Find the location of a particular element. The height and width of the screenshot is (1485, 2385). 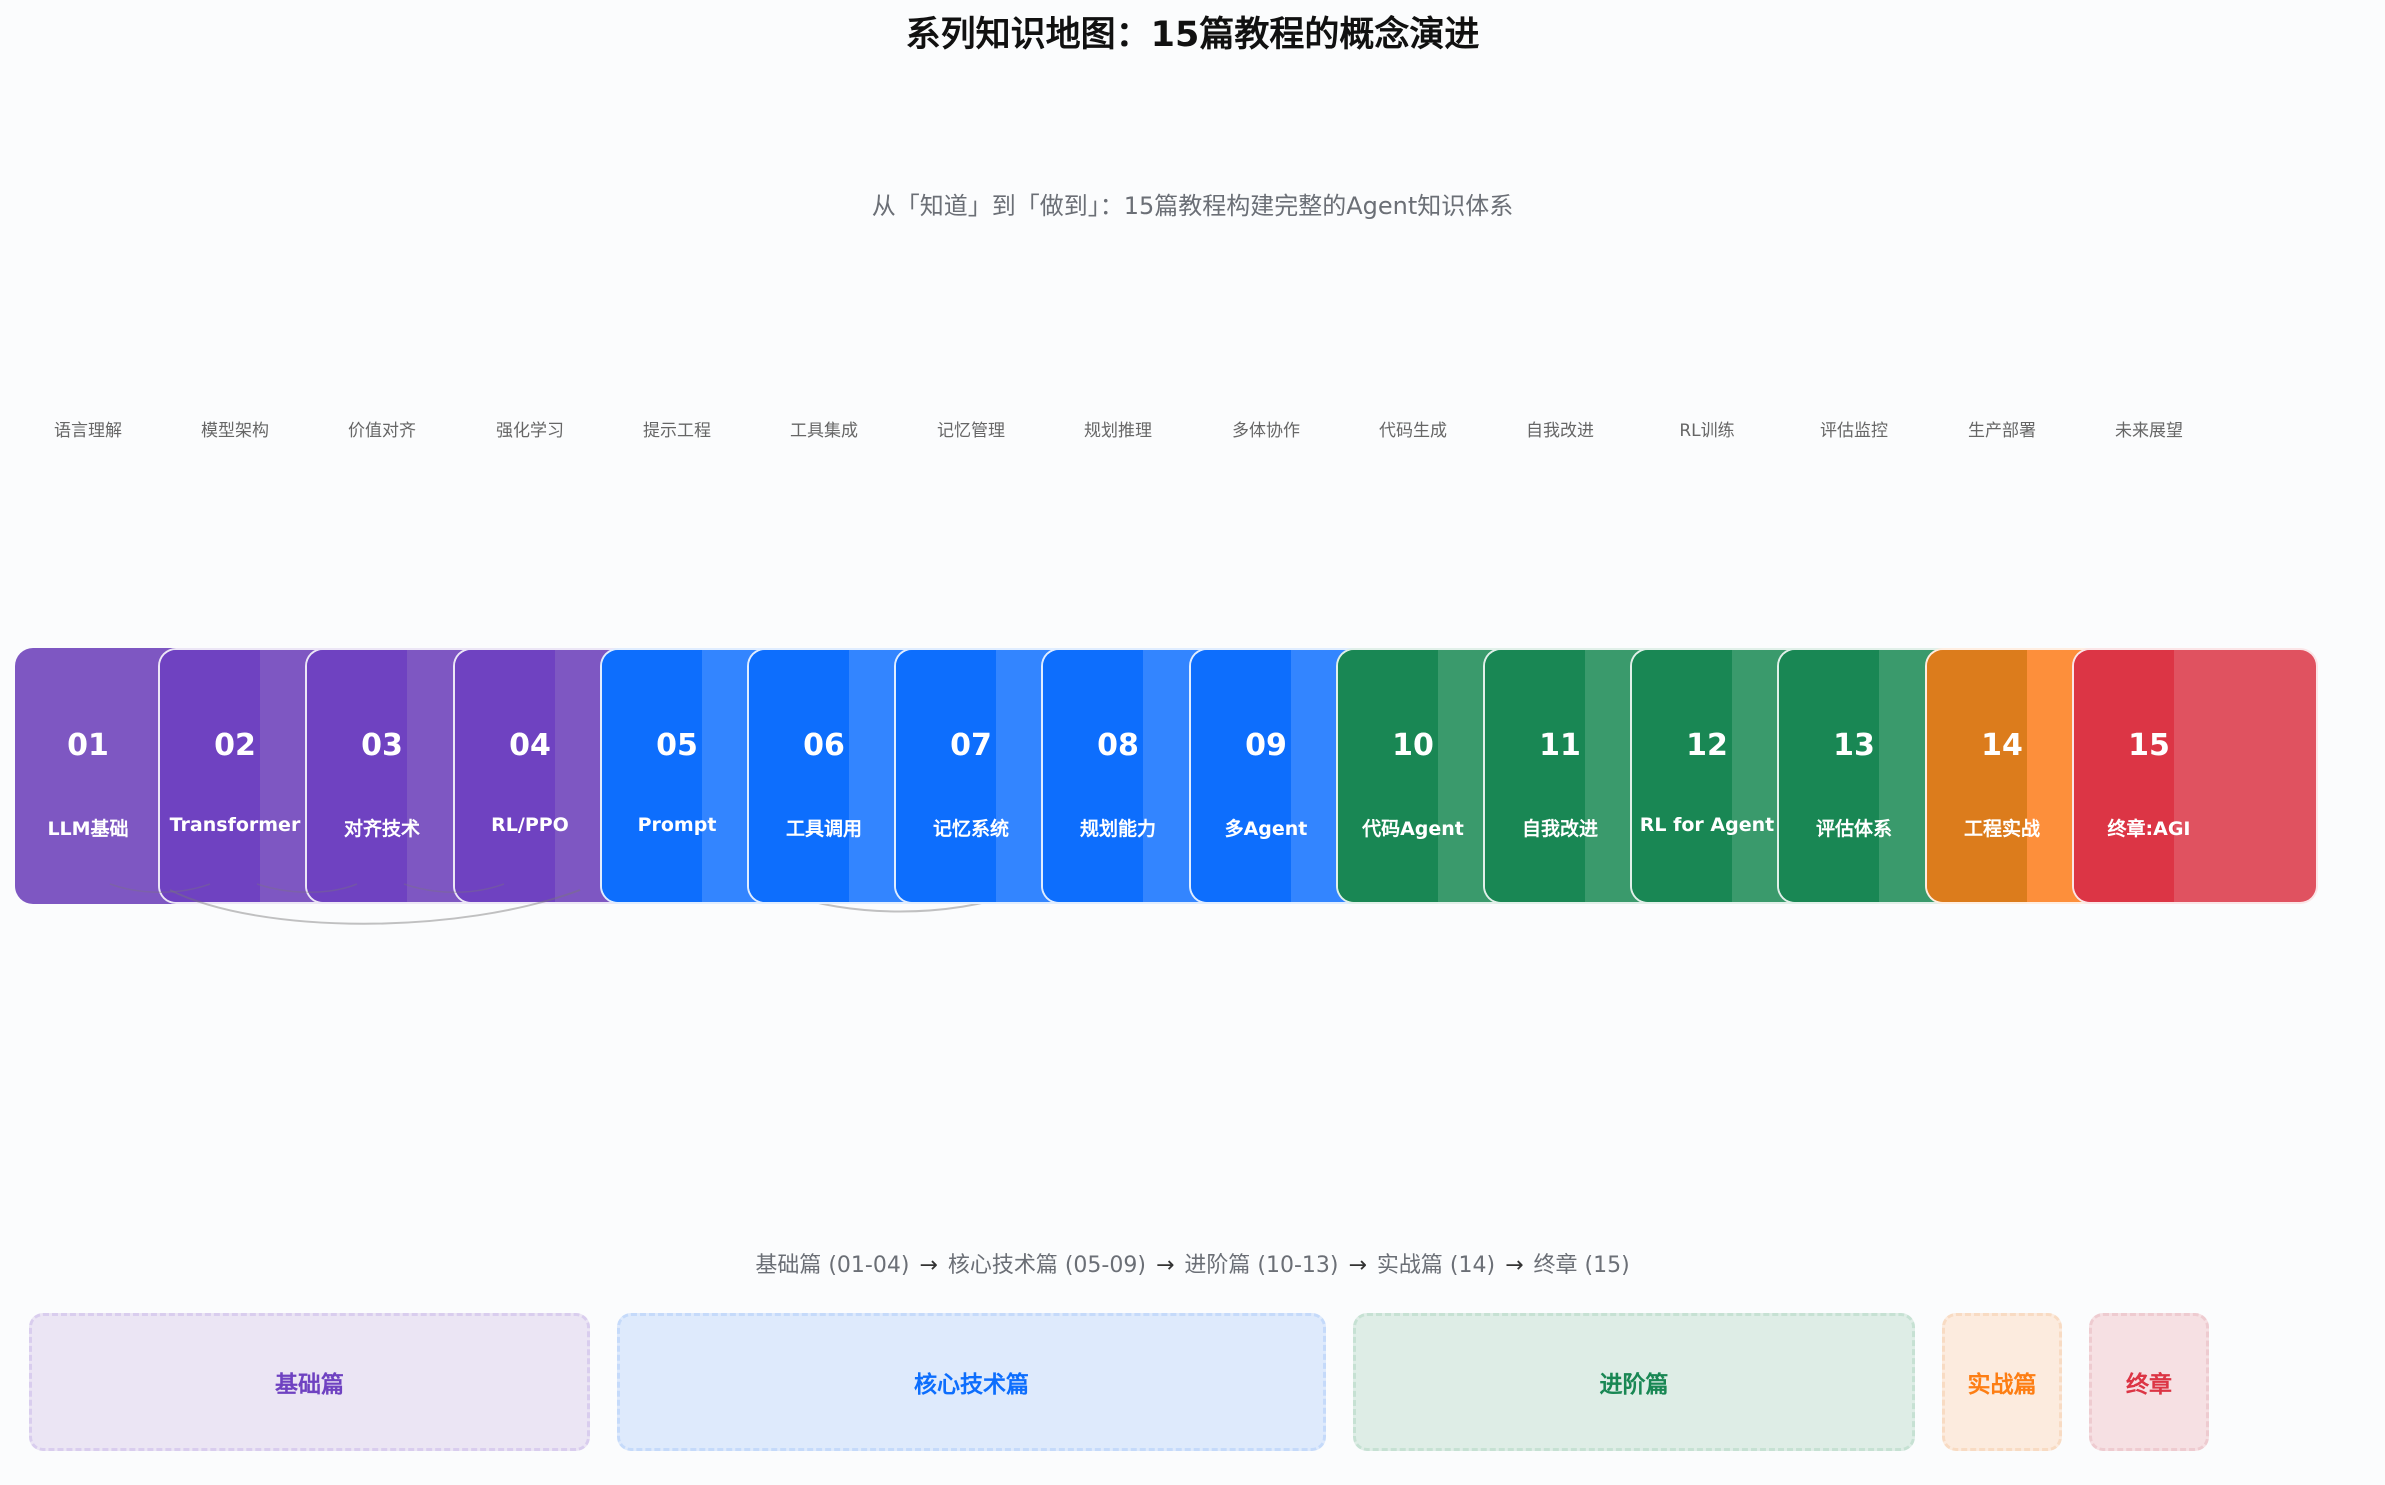

concept-label: 自我改进 is located at coordinates (1560, 431).